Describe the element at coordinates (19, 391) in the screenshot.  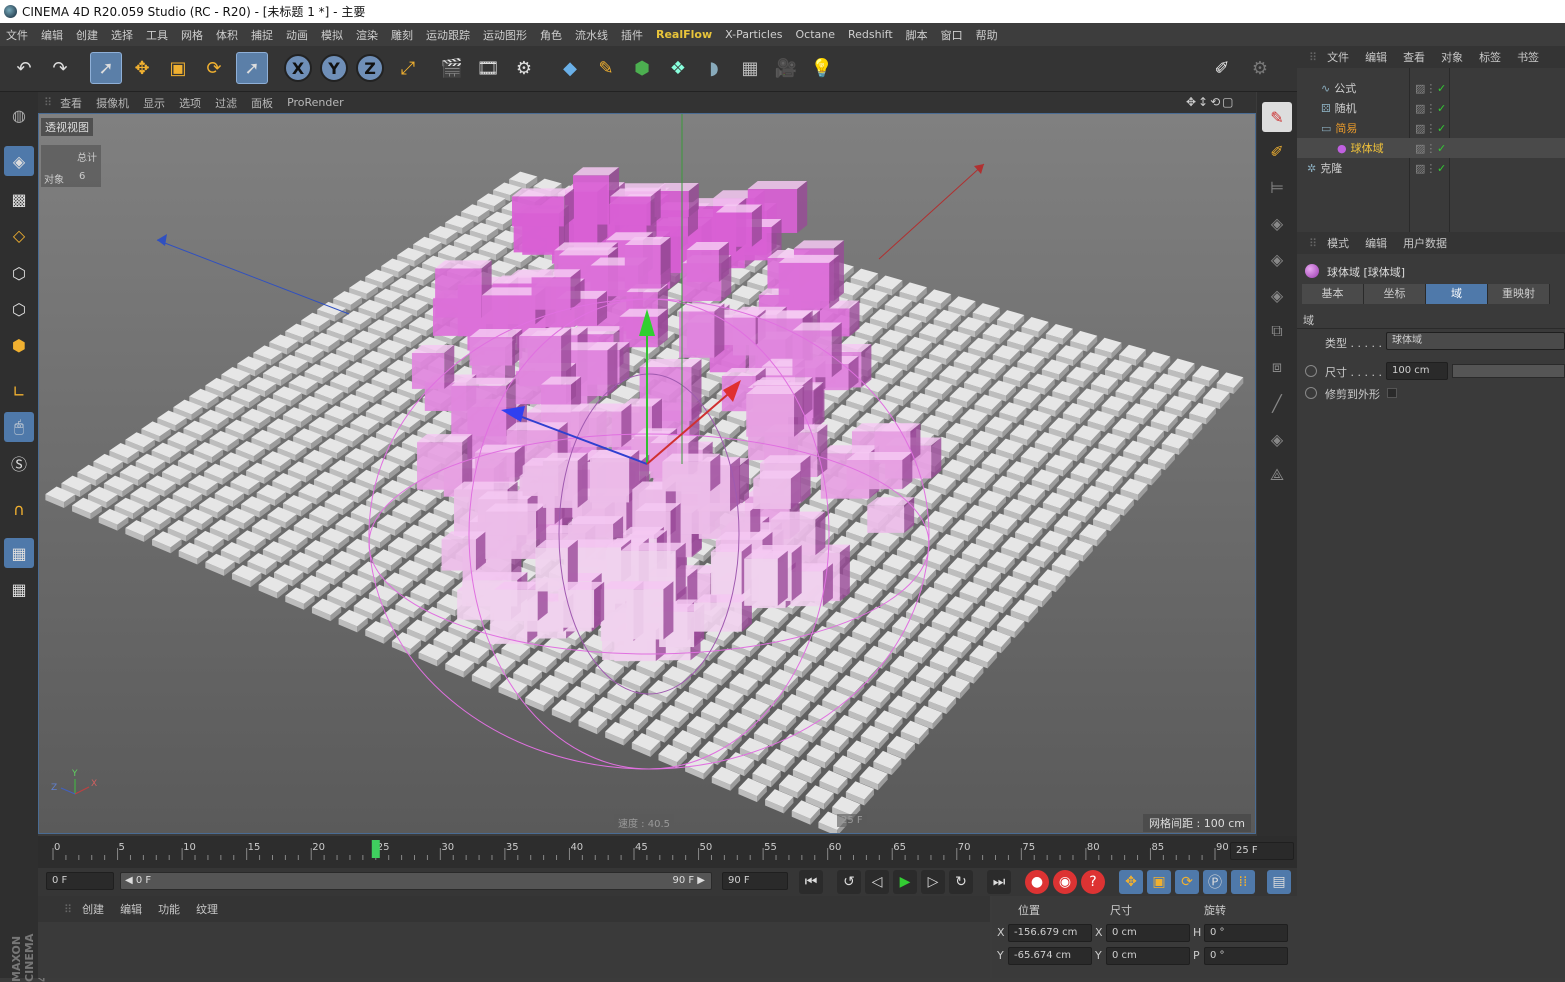
I see `axis-mode-icon: ∟` at that location.